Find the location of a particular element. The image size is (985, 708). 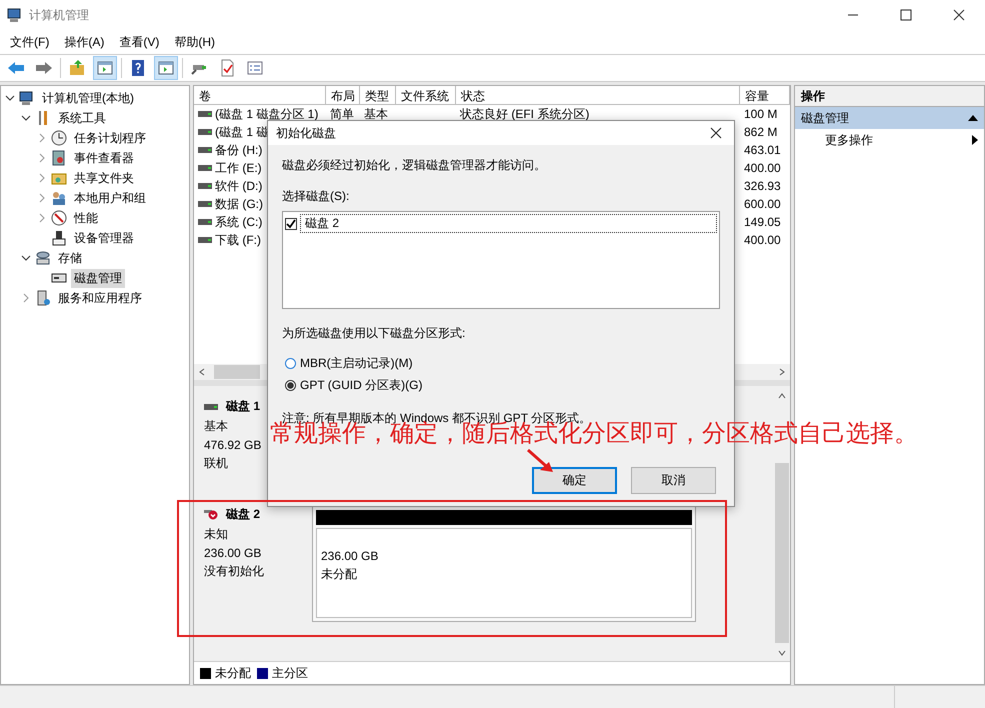

menu-item: 查看(V) is located at coordinates (139, 42).